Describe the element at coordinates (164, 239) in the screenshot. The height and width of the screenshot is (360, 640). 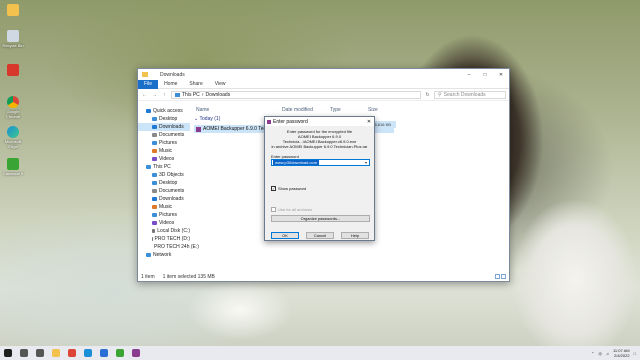
I see `sidebar-item-pro-tech-d: PRO TECH (D:)` at that location.